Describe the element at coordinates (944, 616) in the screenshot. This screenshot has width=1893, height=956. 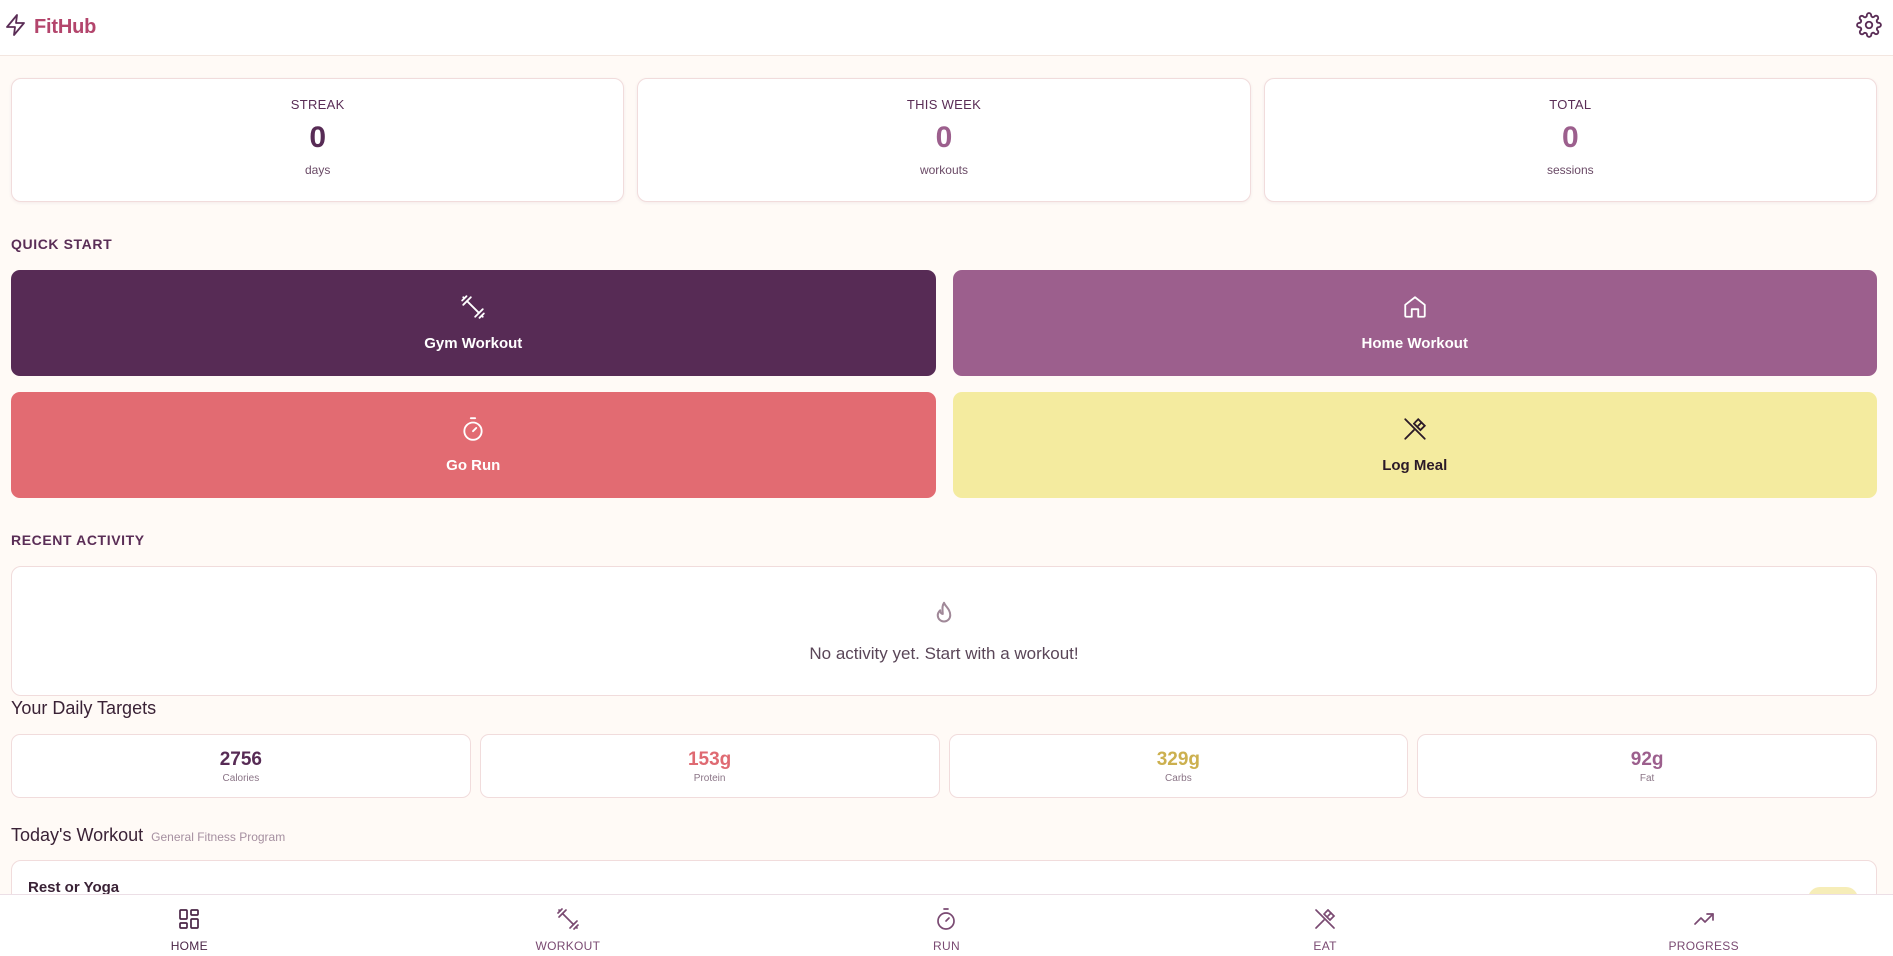
I see `flame-icon` at that location.